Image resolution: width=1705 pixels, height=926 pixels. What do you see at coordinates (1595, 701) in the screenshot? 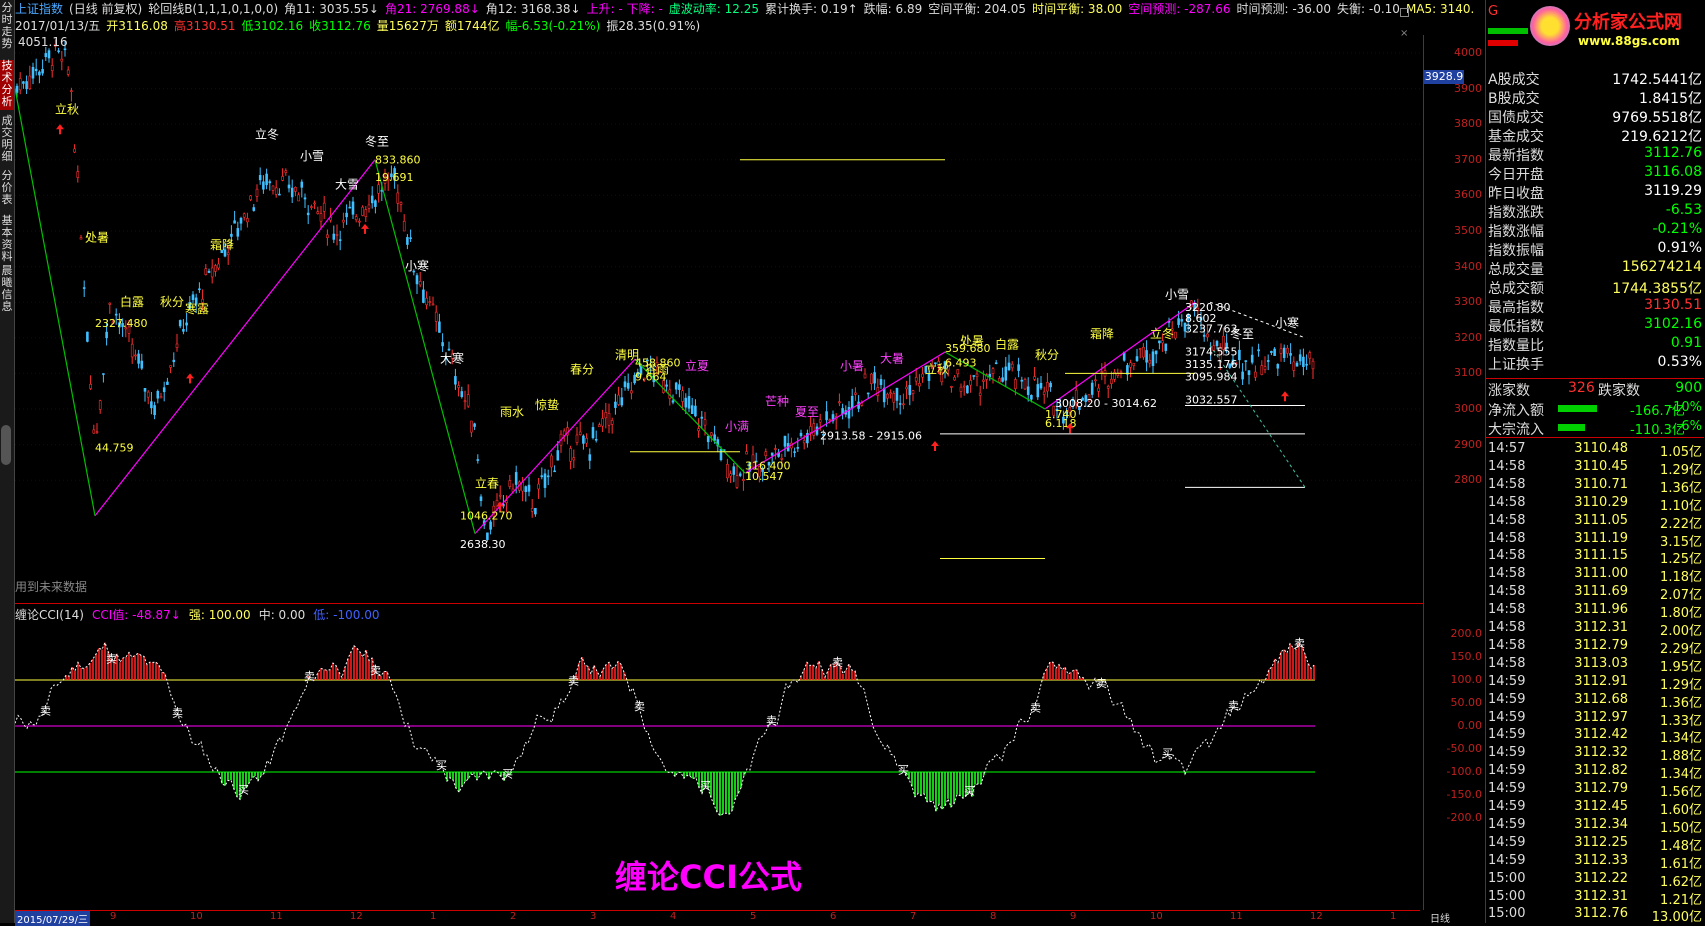
I see `tick-row: 14:59 3112.68 1.36亿` at bounding box center [1595, 701].